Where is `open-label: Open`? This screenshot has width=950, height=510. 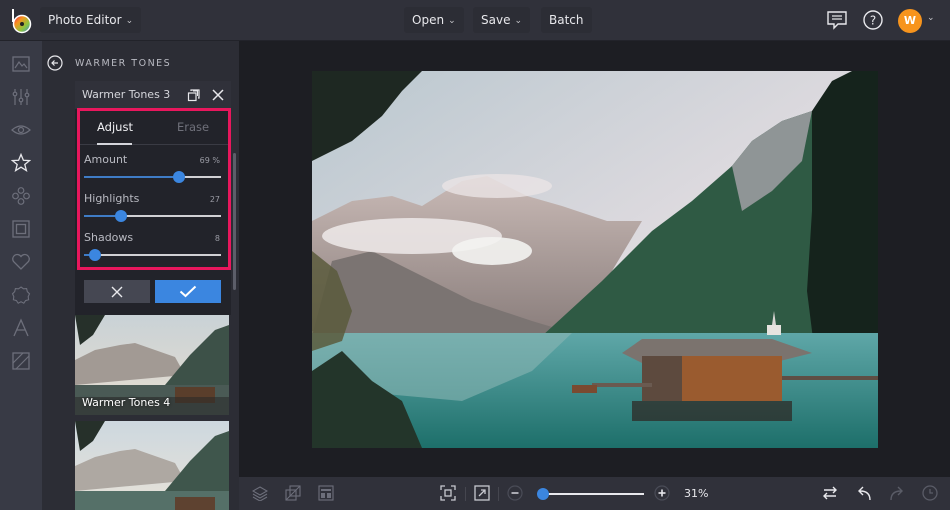
open-label: Open is located at coordinates (428, 20).